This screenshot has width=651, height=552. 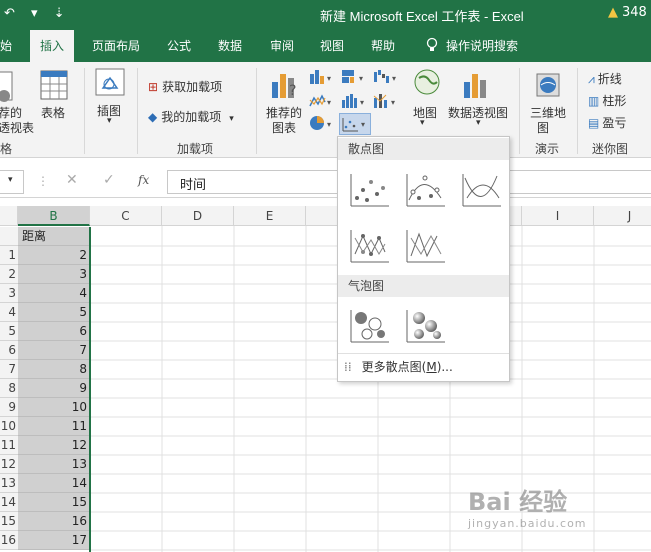 I want to click on bubble-option, so click(x=368, y=324).